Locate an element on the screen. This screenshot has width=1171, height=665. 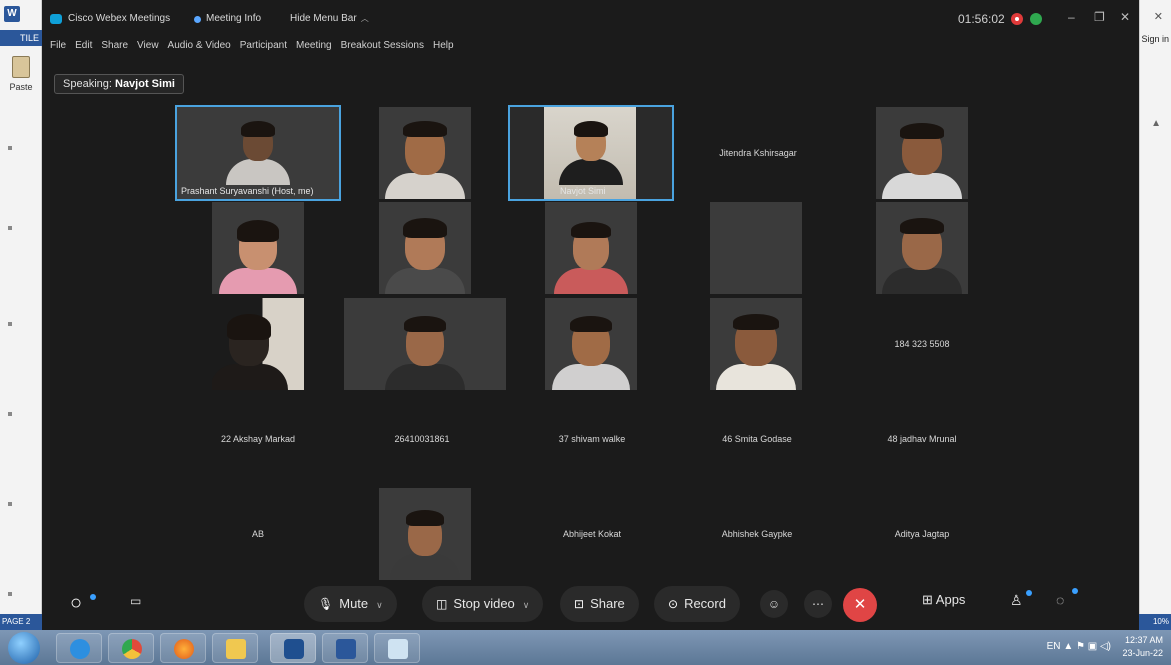
taskbar-ie is located at coordinates (79, 648).